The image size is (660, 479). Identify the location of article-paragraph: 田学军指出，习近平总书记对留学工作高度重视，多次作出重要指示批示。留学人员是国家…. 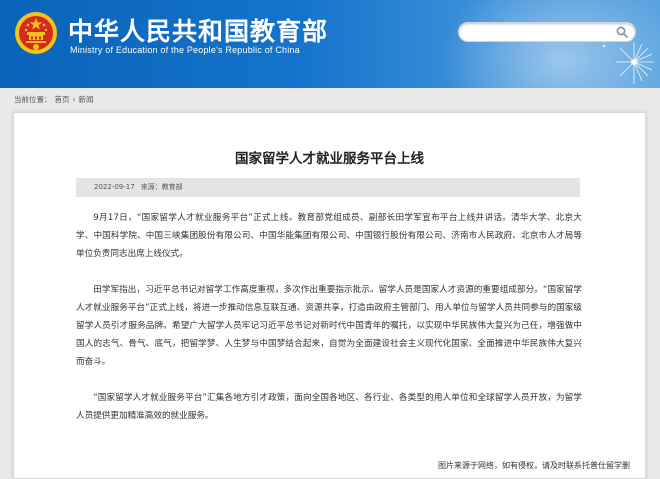
(329, 326).